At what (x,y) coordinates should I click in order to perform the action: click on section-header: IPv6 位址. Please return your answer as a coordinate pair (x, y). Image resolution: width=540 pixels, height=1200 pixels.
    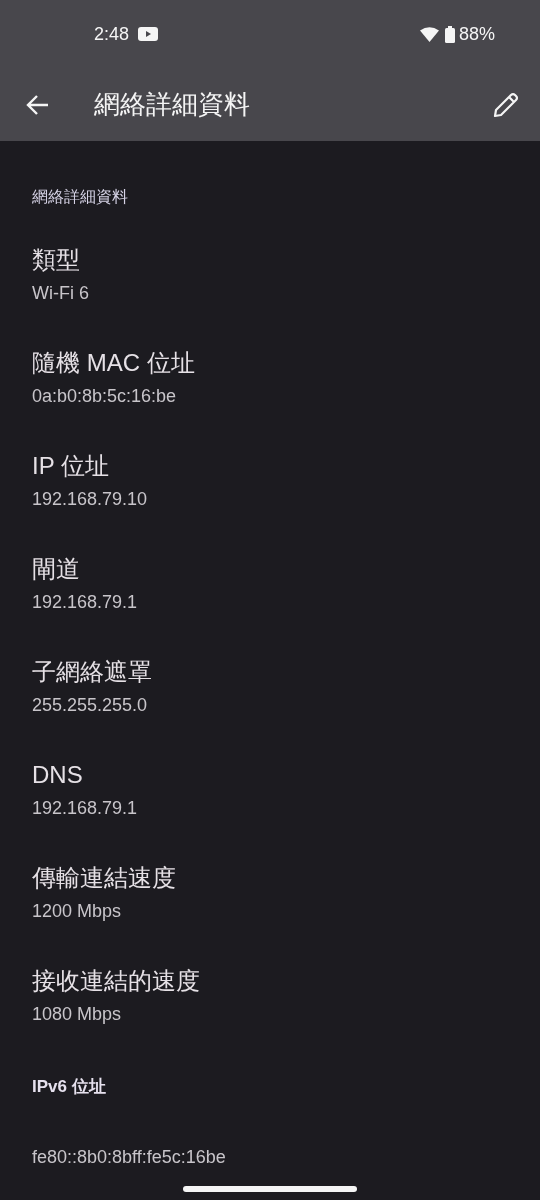
    Looking at the image, I should click on (69, 1087).